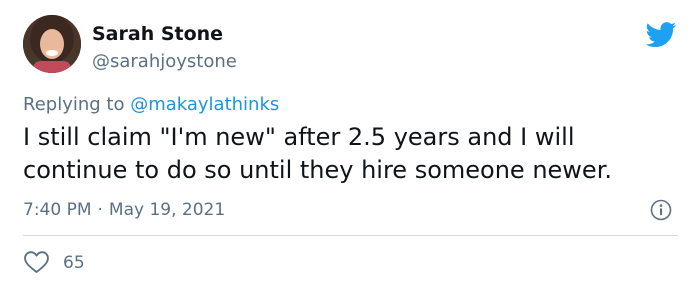 The height and width of the screenshot is (289, 700). I want to click on like-count: 65, so click(74, 263).